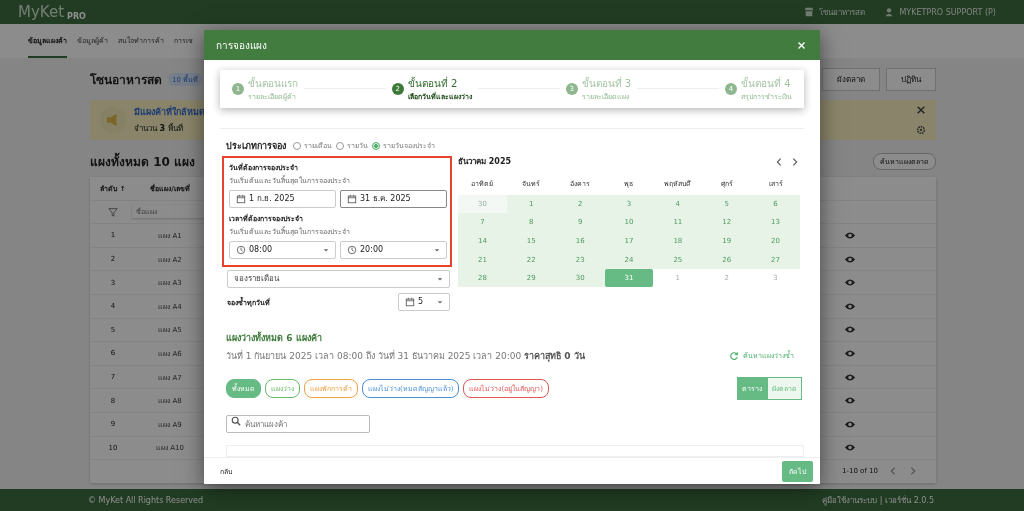 This screenshot has width=1024, height=511. I want to click on calendar-month: ธันวาคม 2025, so click(485, 162).